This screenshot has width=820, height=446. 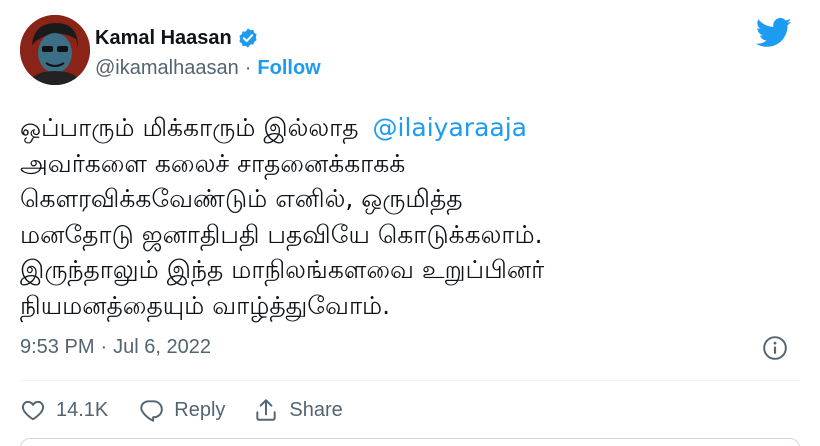 What do you see at coordinates (55, 50) in the screenshot?
I see `avatar` at bounding box center [55, 50].